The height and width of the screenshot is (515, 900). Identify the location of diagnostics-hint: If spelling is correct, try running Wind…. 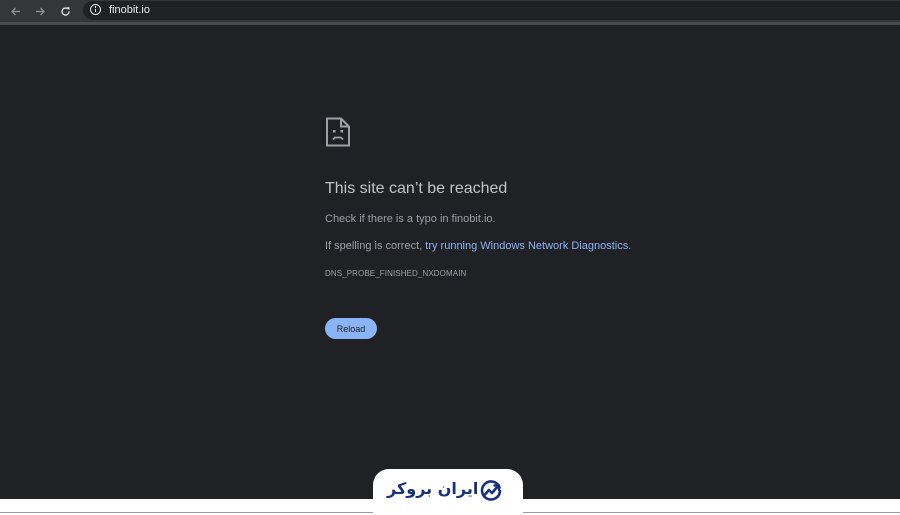
(478, 246).